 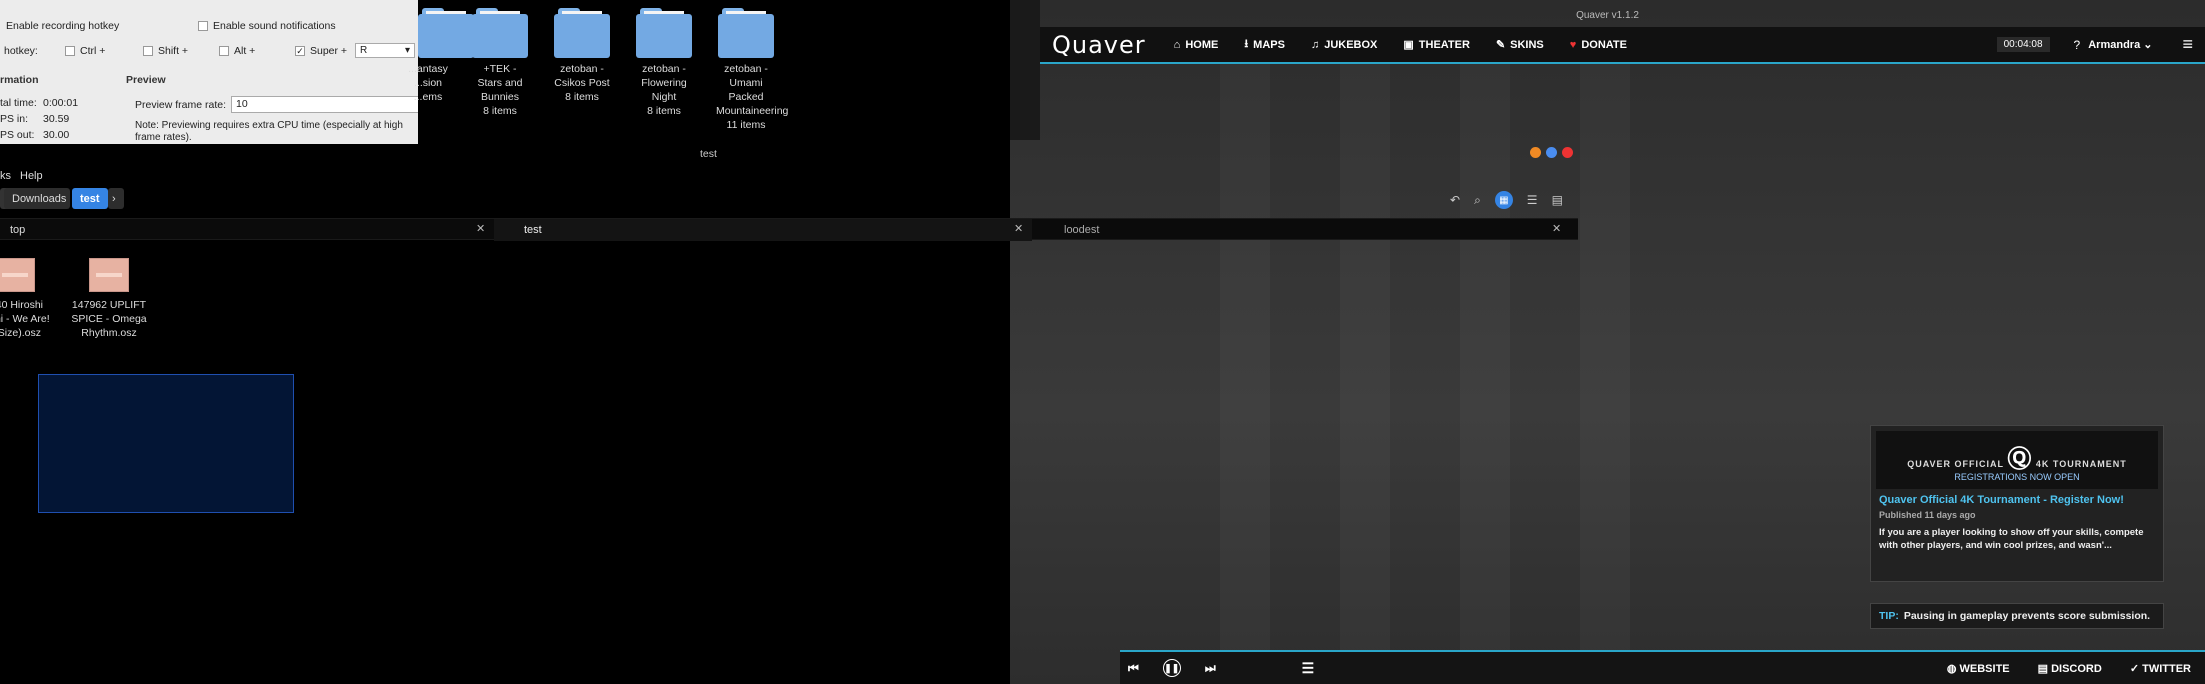 What do you see at coordinates (35, 135) in the screenshot?
I see `fps-out-row: PS out: 30.00` at bounding box center [35, 135].